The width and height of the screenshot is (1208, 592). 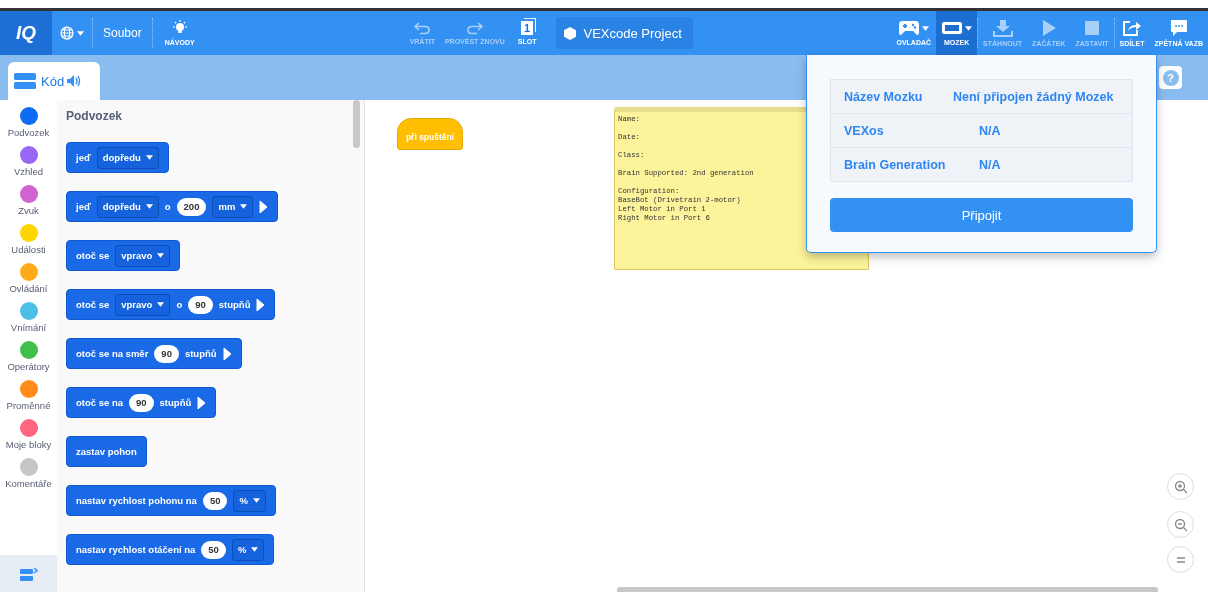 I want to click on stop-icon, so click(x=1092, y=28).